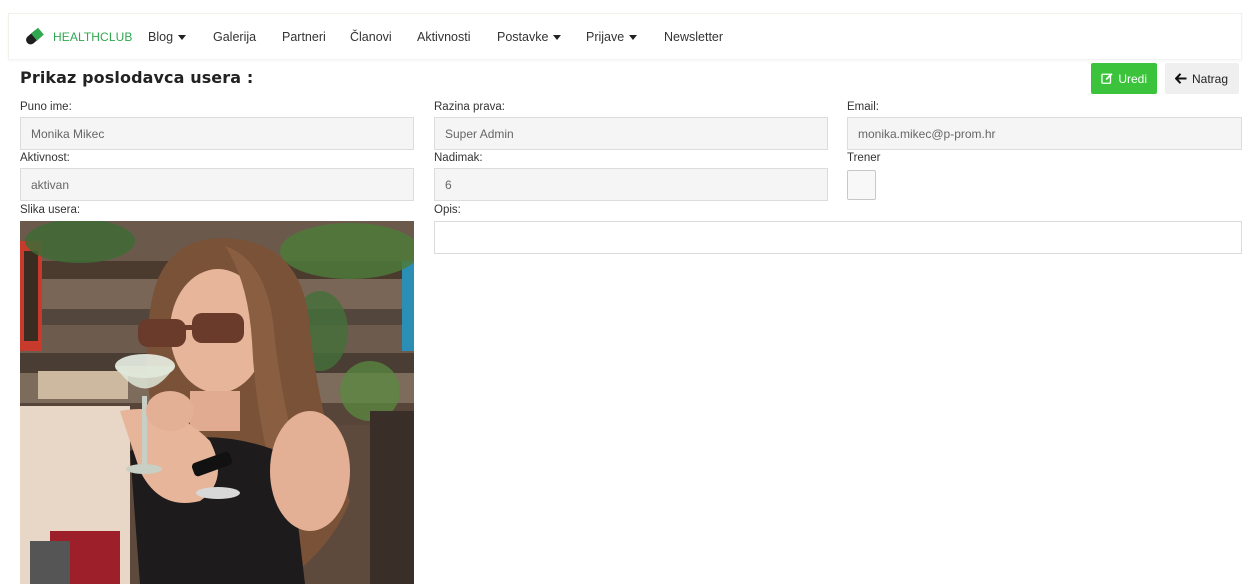  Describe the element at coordinates (863, 107) in the screenshot. I see `email-label: Email:` at that location.